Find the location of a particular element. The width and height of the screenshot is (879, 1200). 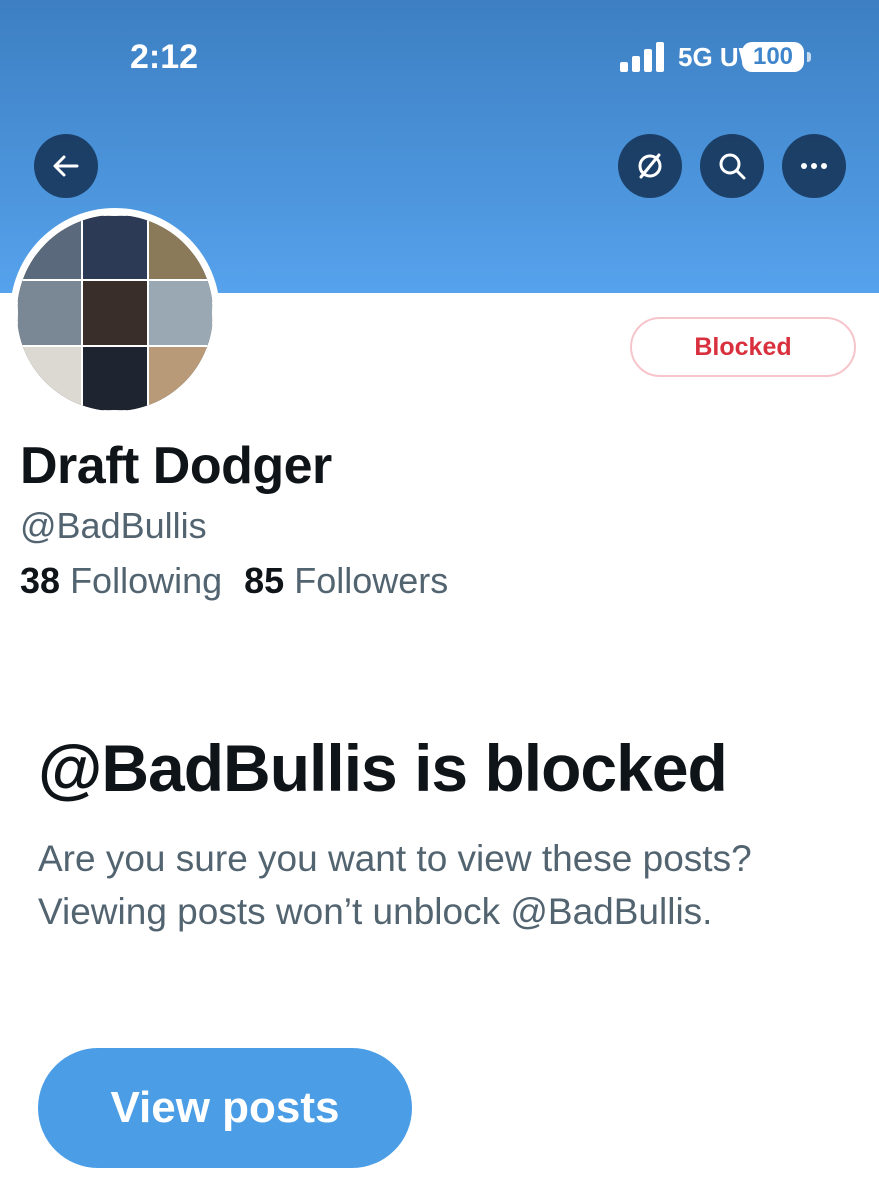

view-posts-label: View posts is located at coordinates (225, 1107).